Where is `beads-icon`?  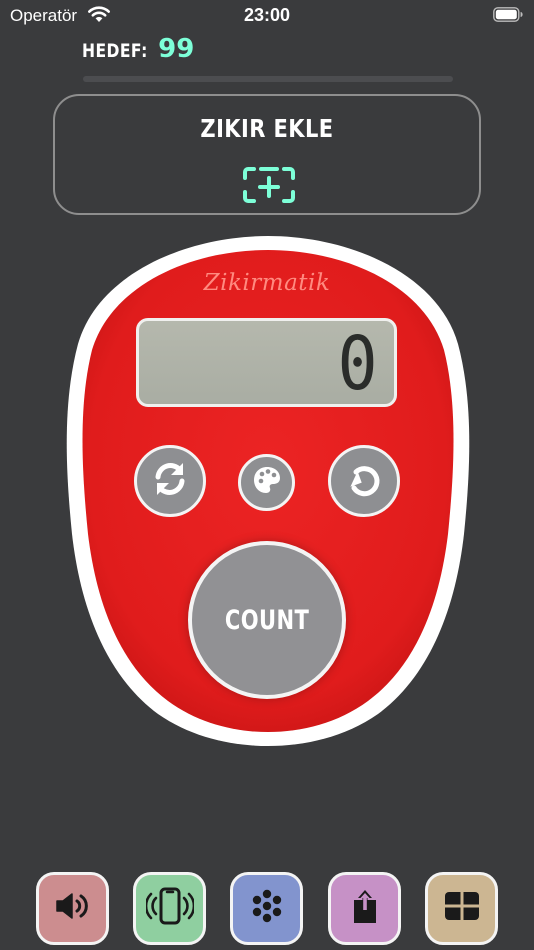 beads-icon is located at coordinates (267, 908).